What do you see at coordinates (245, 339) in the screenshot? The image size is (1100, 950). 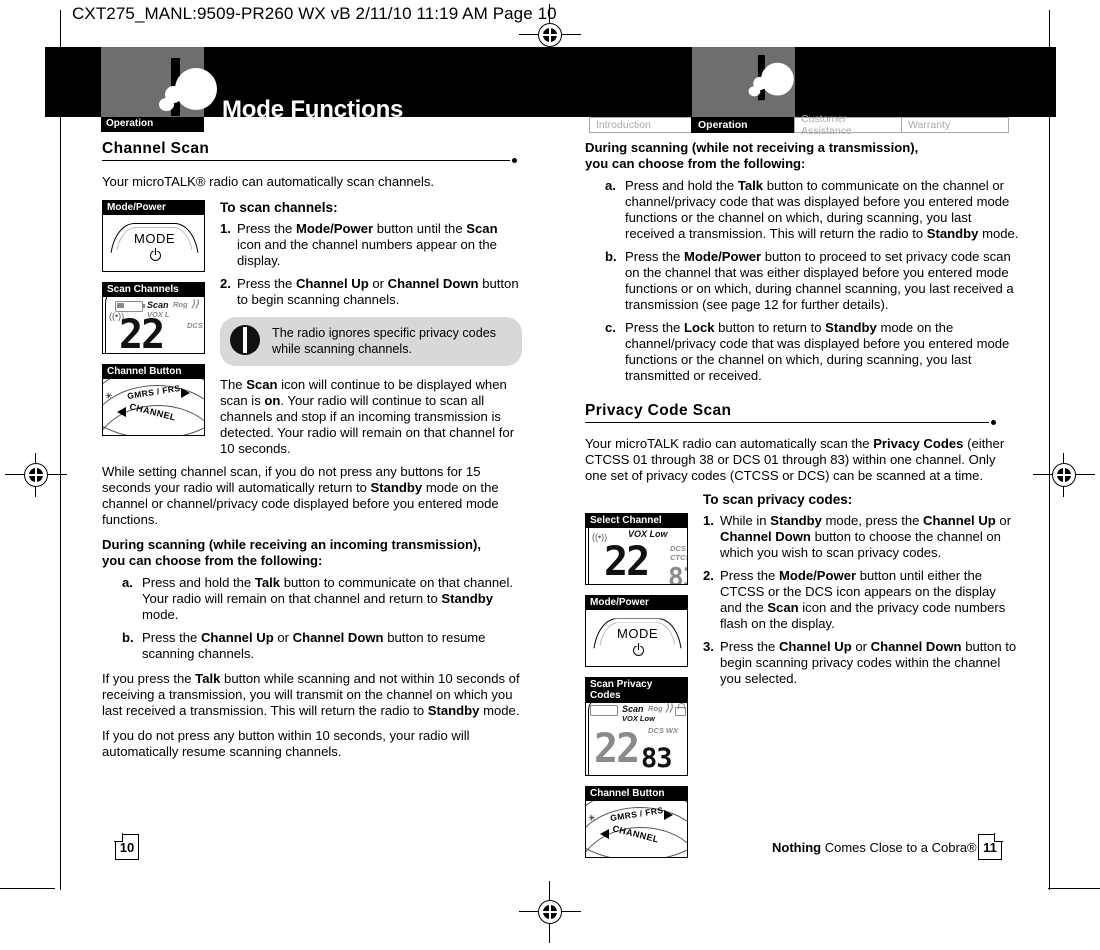 I see `info-icon` at bounding box center [245, 339].